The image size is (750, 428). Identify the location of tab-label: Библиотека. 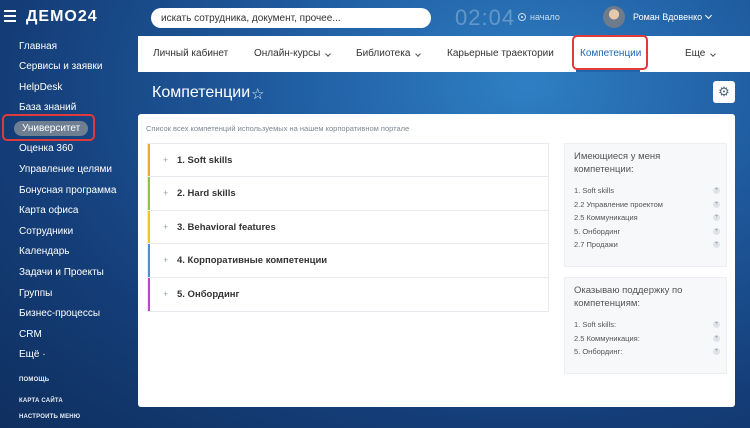
(383, 53).